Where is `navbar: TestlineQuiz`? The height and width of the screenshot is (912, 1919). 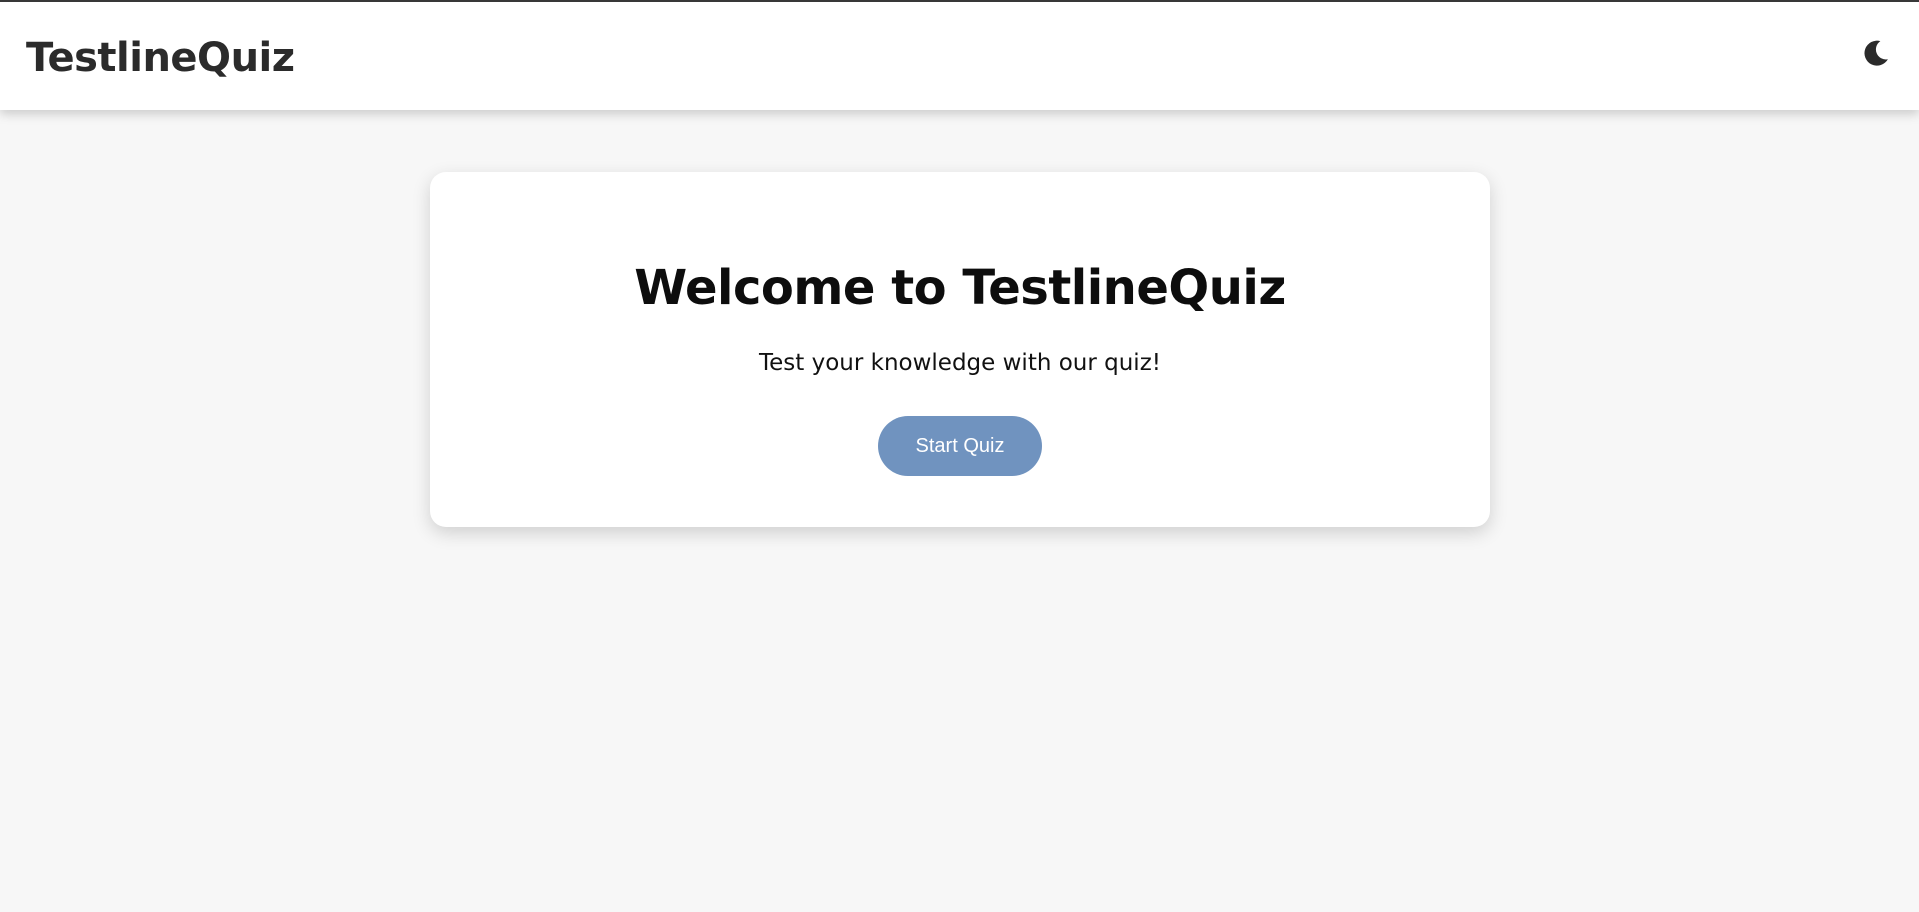
navbar: TestlineQuiz is located at coordinates (959, 56).